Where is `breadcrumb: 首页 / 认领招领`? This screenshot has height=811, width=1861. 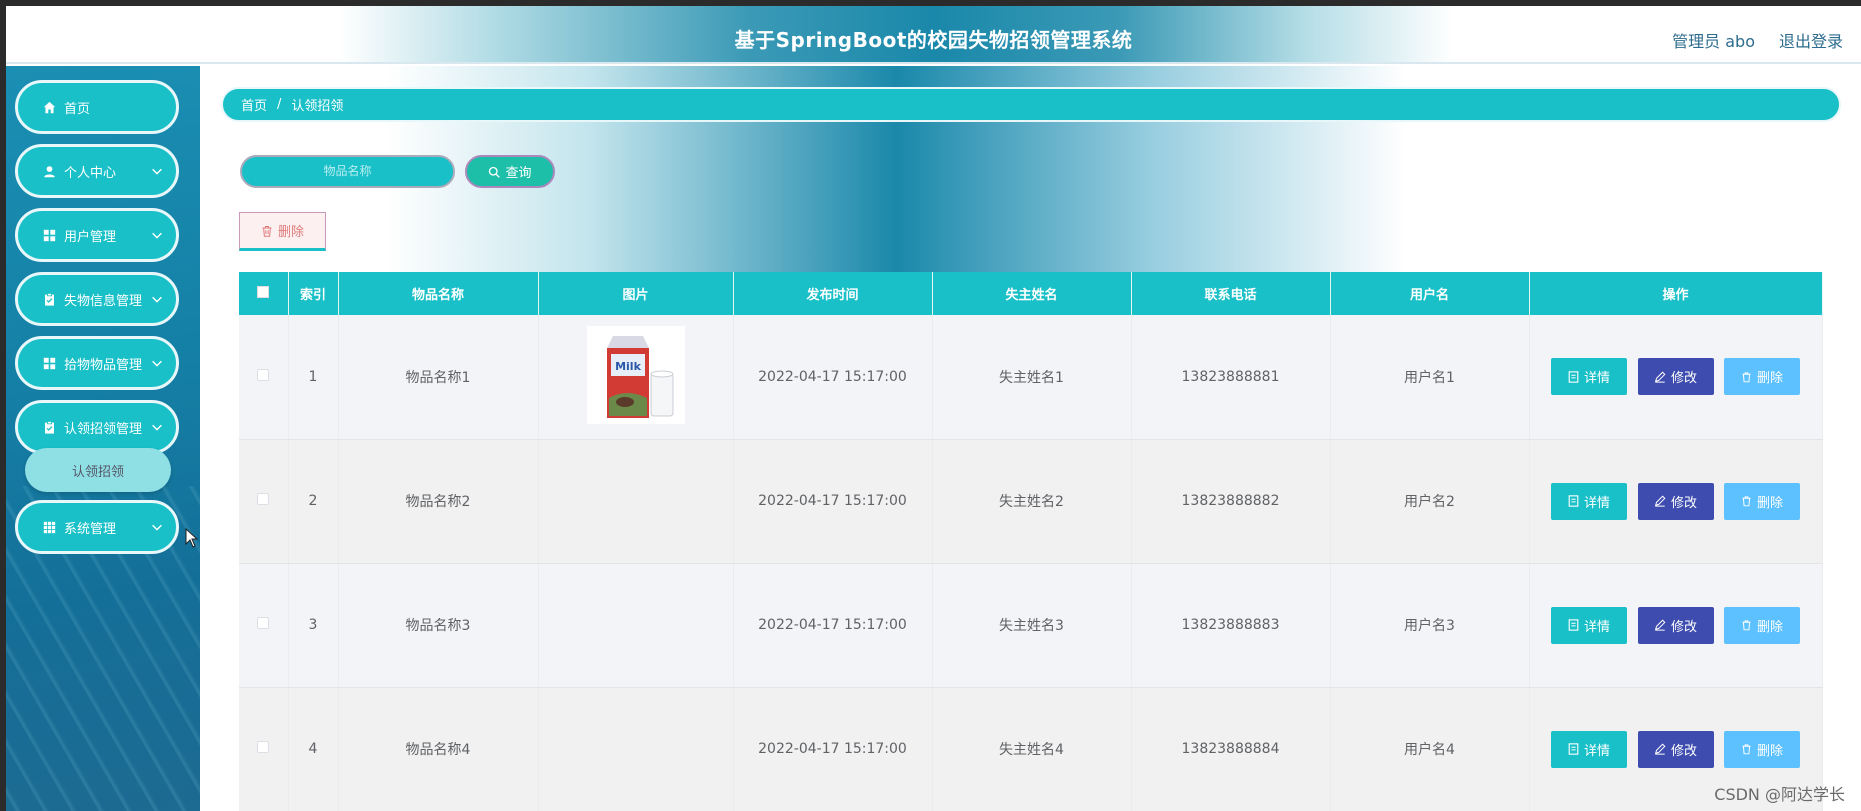 breadcrumb: 首页 / 认领招领 is located at coordinates (1031, 104).